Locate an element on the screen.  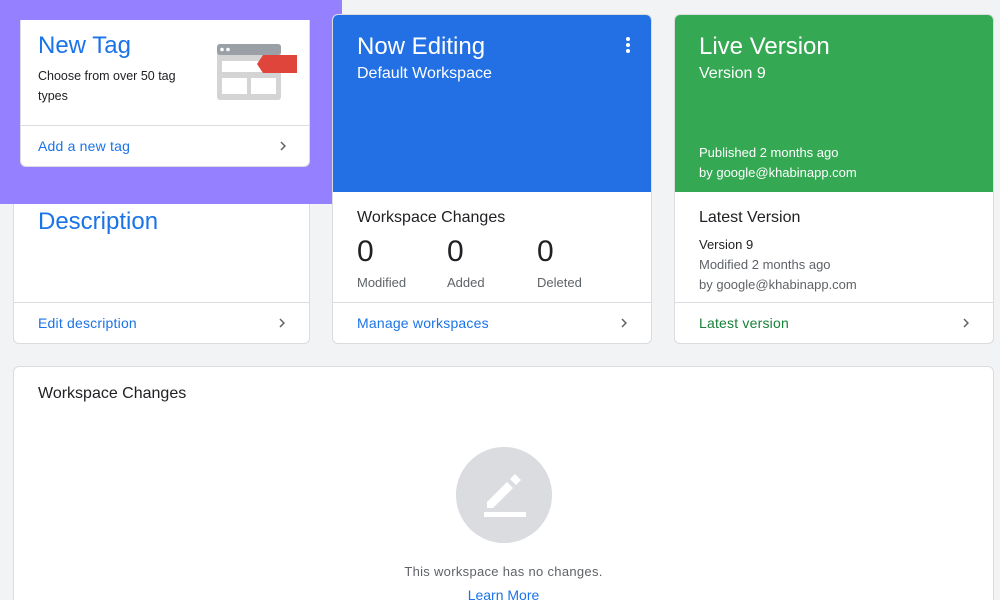
add-new-tag-link: Add a new tag is located at coordinates (84, 146).